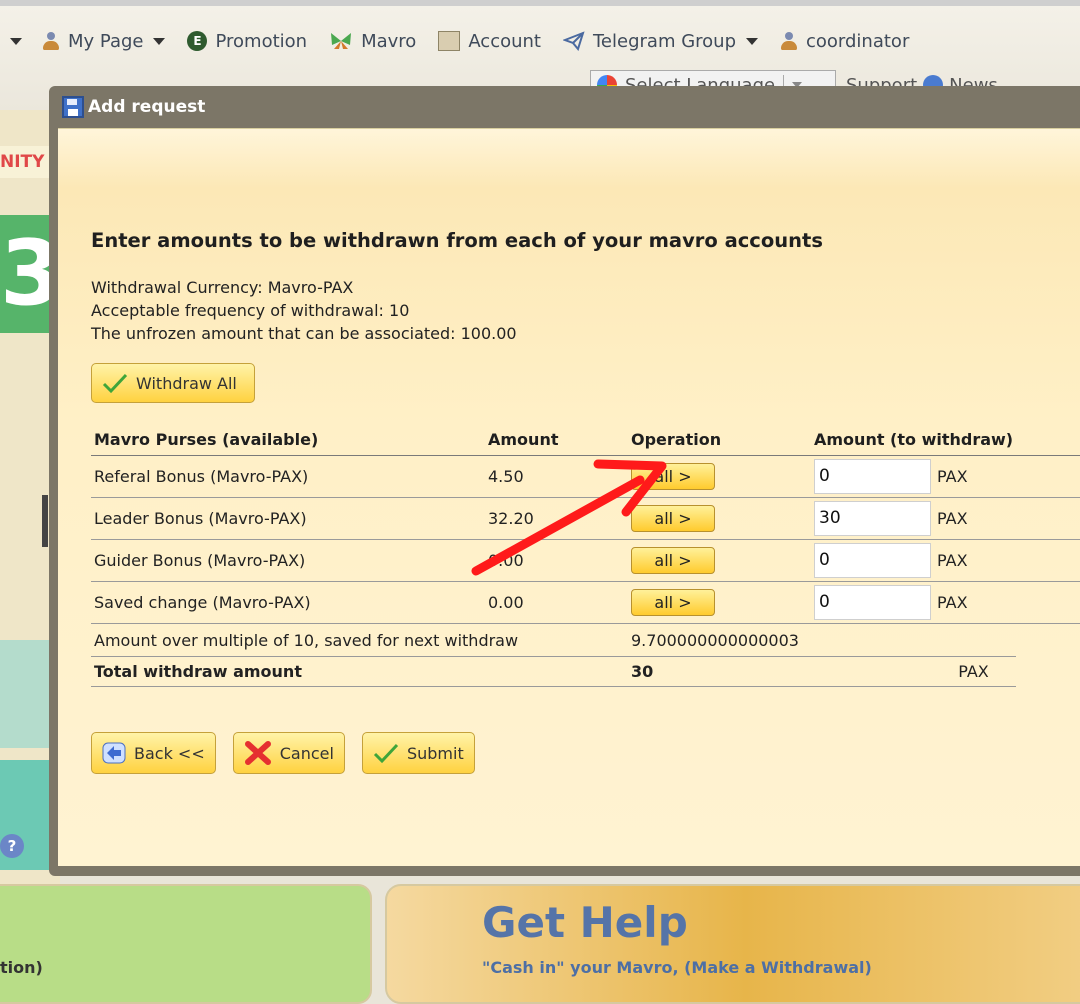 The width and height of the screenshot is (1080, 1004). I want to click on purse-name: Saved change (Mavro-PAX), so click(288, 602).